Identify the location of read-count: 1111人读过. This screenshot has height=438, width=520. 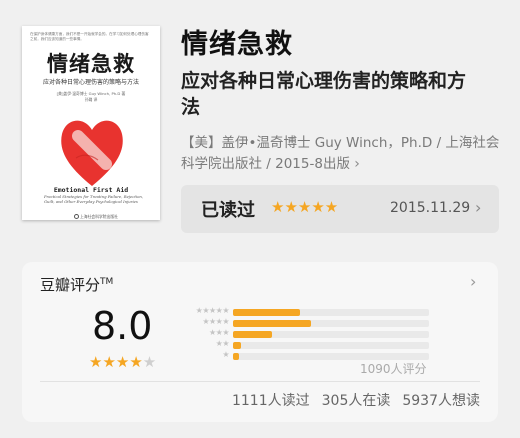
(271, 401).